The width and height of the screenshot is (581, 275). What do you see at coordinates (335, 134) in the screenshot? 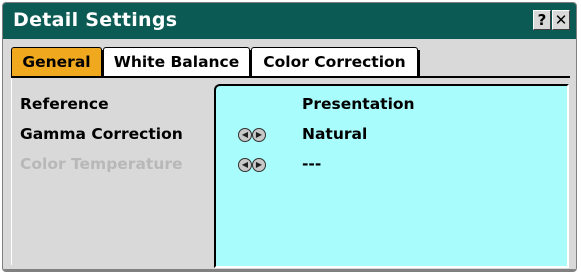
I see `gamma-correction-value: Natural` at bounding box center [335, 134].